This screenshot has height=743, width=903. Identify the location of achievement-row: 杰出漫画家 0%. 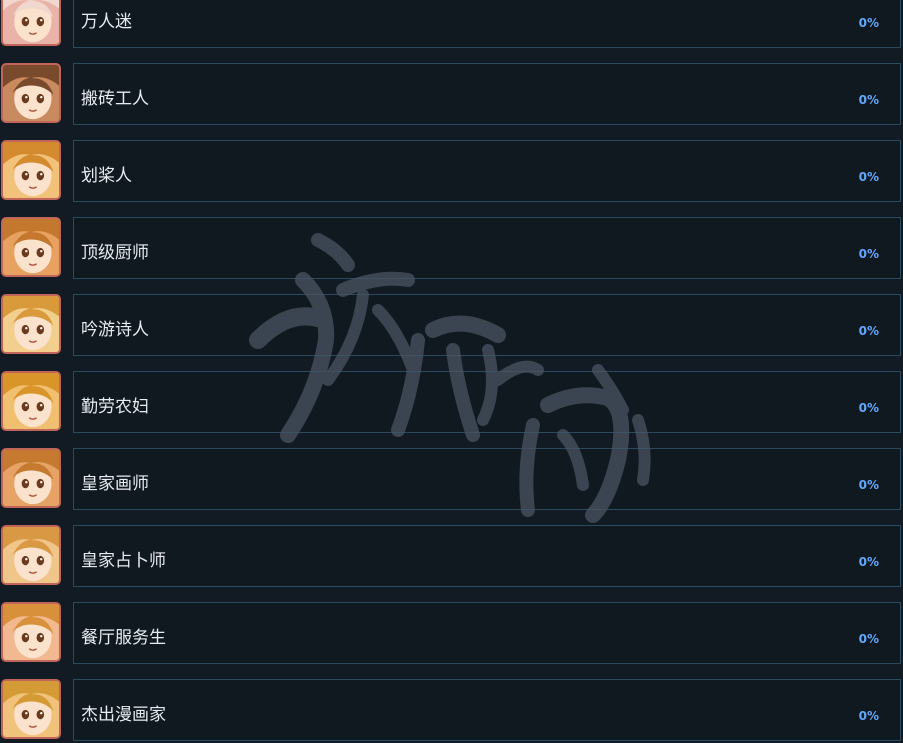
(451, 711).